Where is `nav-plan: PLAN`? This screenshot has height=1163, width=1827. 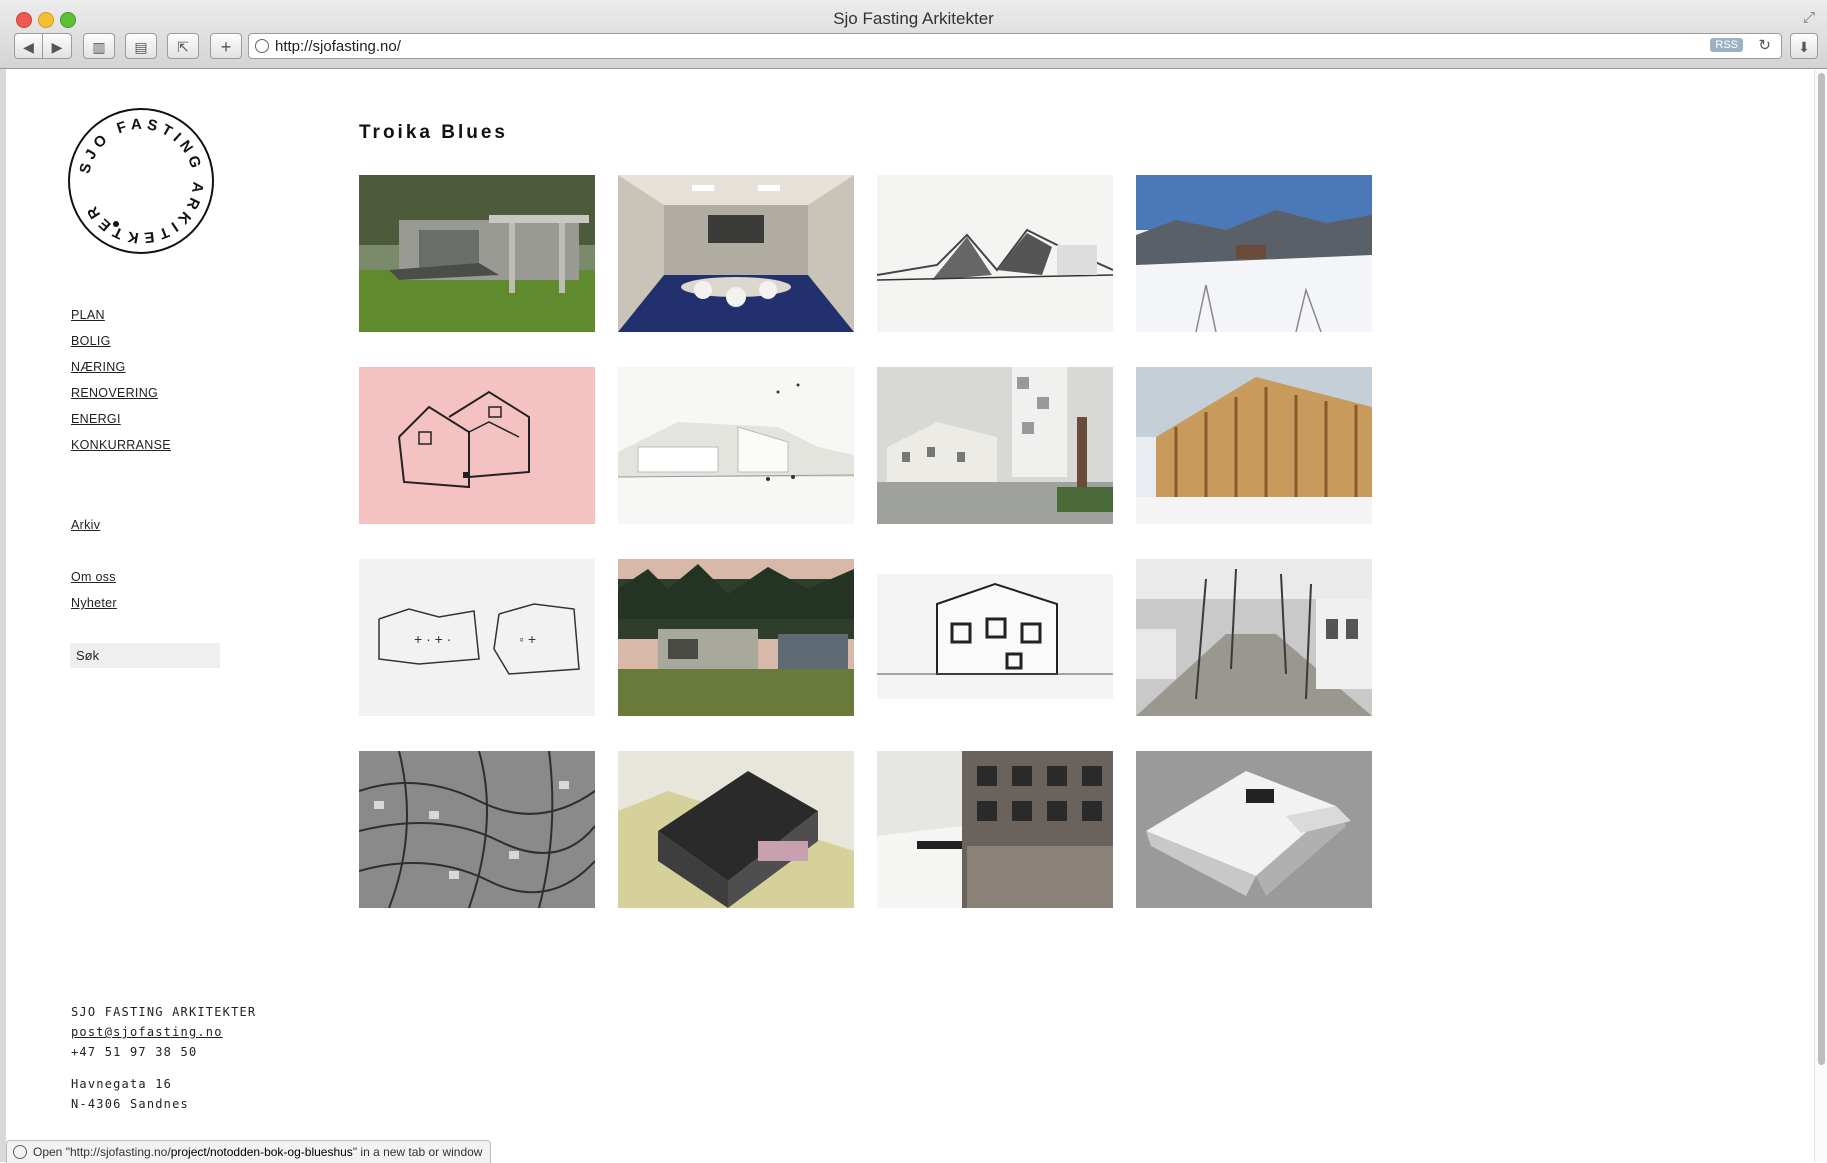 nav-plan: PLAN is located at coordinates (121, 321).